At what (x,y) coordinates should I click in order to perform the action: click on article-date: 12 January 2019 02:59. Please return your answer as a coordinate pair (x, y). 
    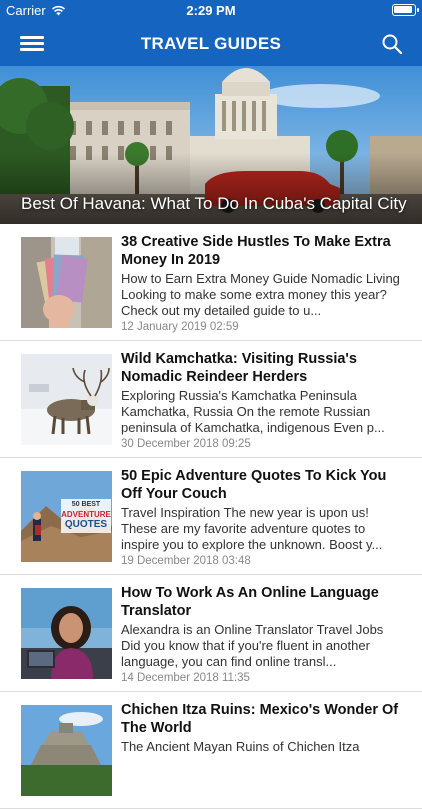
    Looking at the image, I should click on (180, 327).